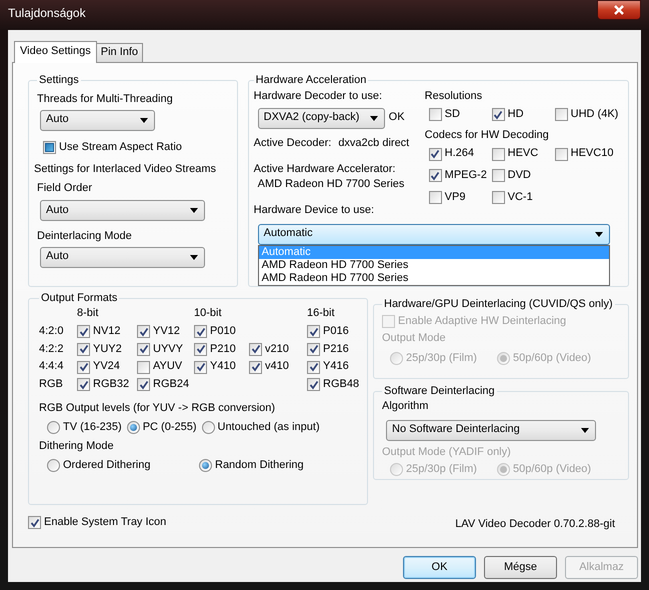  I want to click on checkbox-label: NV12, so click(107, 331).